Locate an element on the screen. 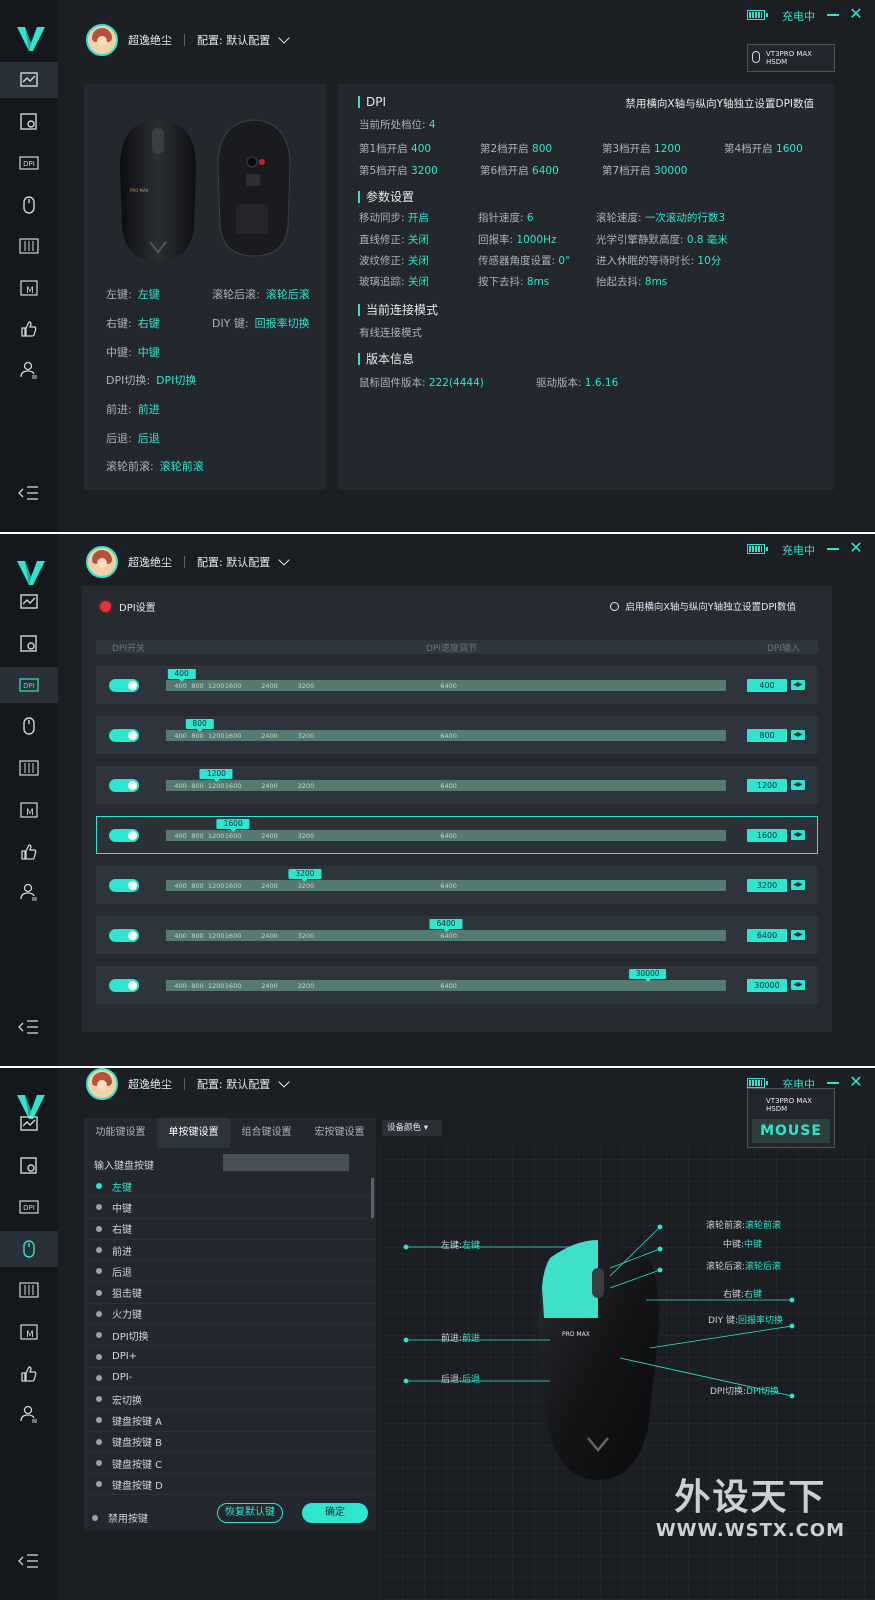 Image resolution: width=875 pixels, height=1600 pixels. dpi-value-input: 400 is located at coordinates (767, 685).